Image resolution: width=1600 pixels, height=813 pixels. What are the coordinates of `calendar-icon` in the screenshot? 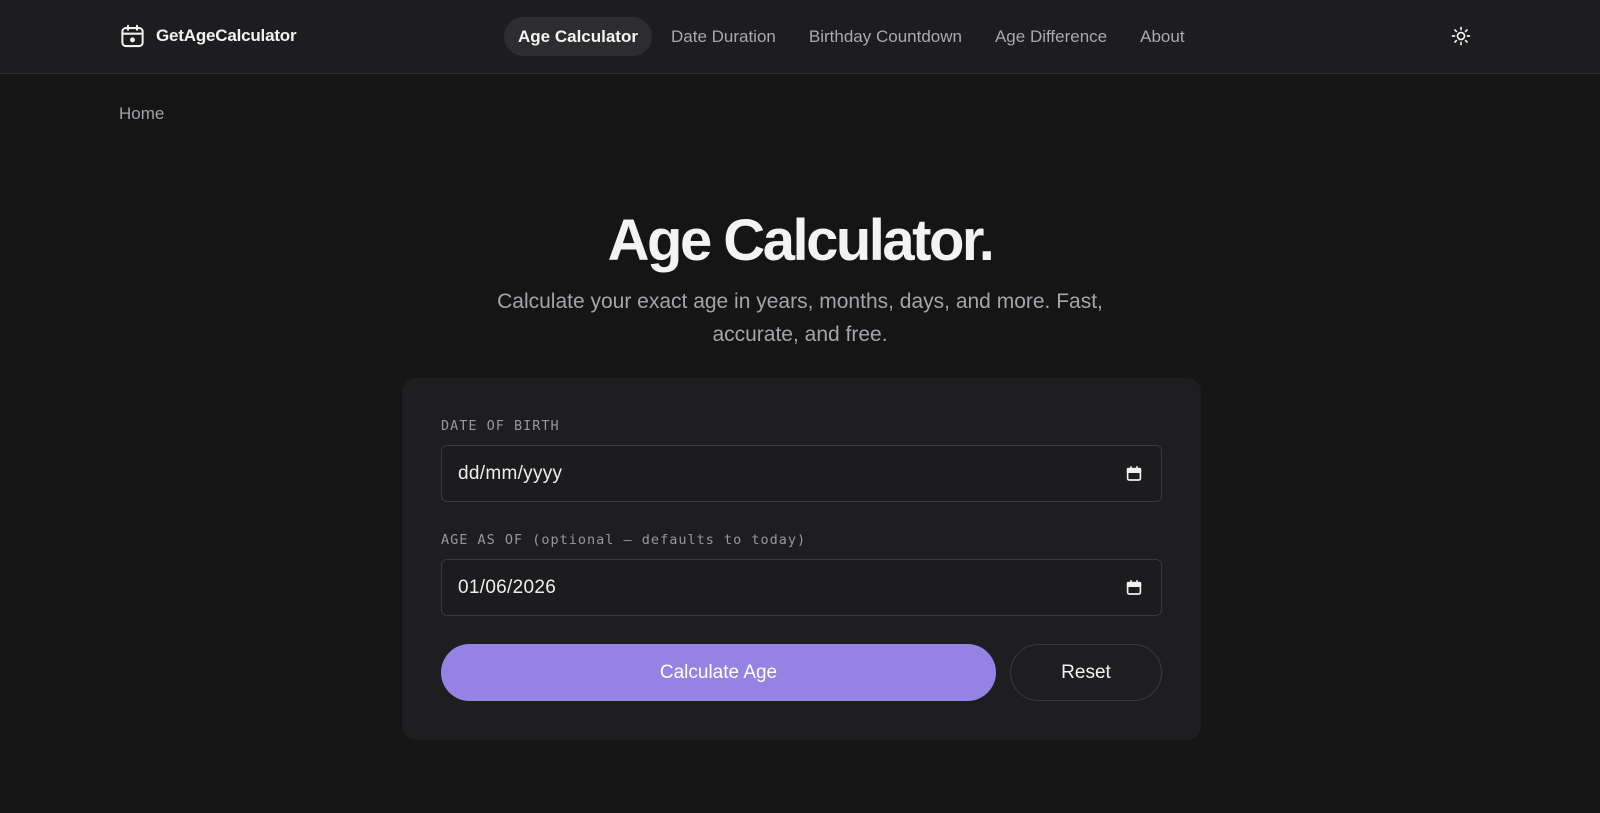 It's located at (132, 35).